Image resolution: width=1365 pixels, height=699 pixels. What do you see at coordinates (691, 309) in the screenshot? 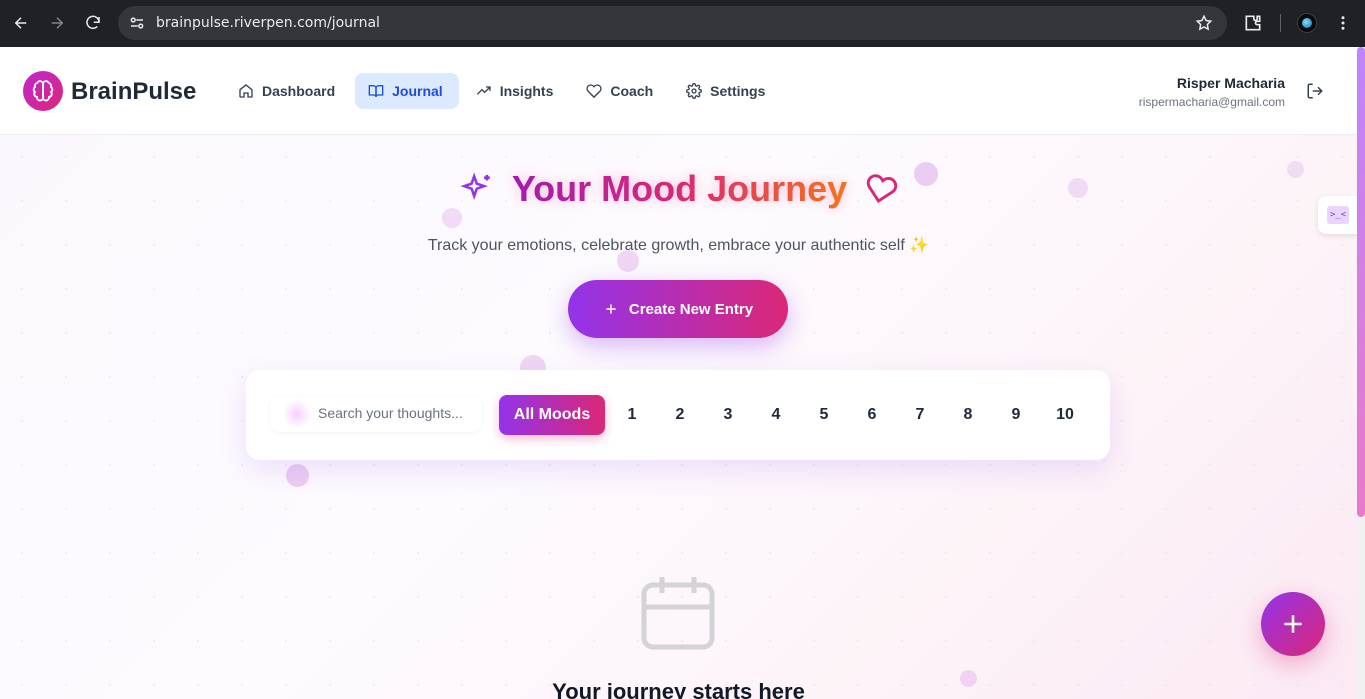
I see `create-entry-label: Create New Entry` at bounding box center [691, 309].